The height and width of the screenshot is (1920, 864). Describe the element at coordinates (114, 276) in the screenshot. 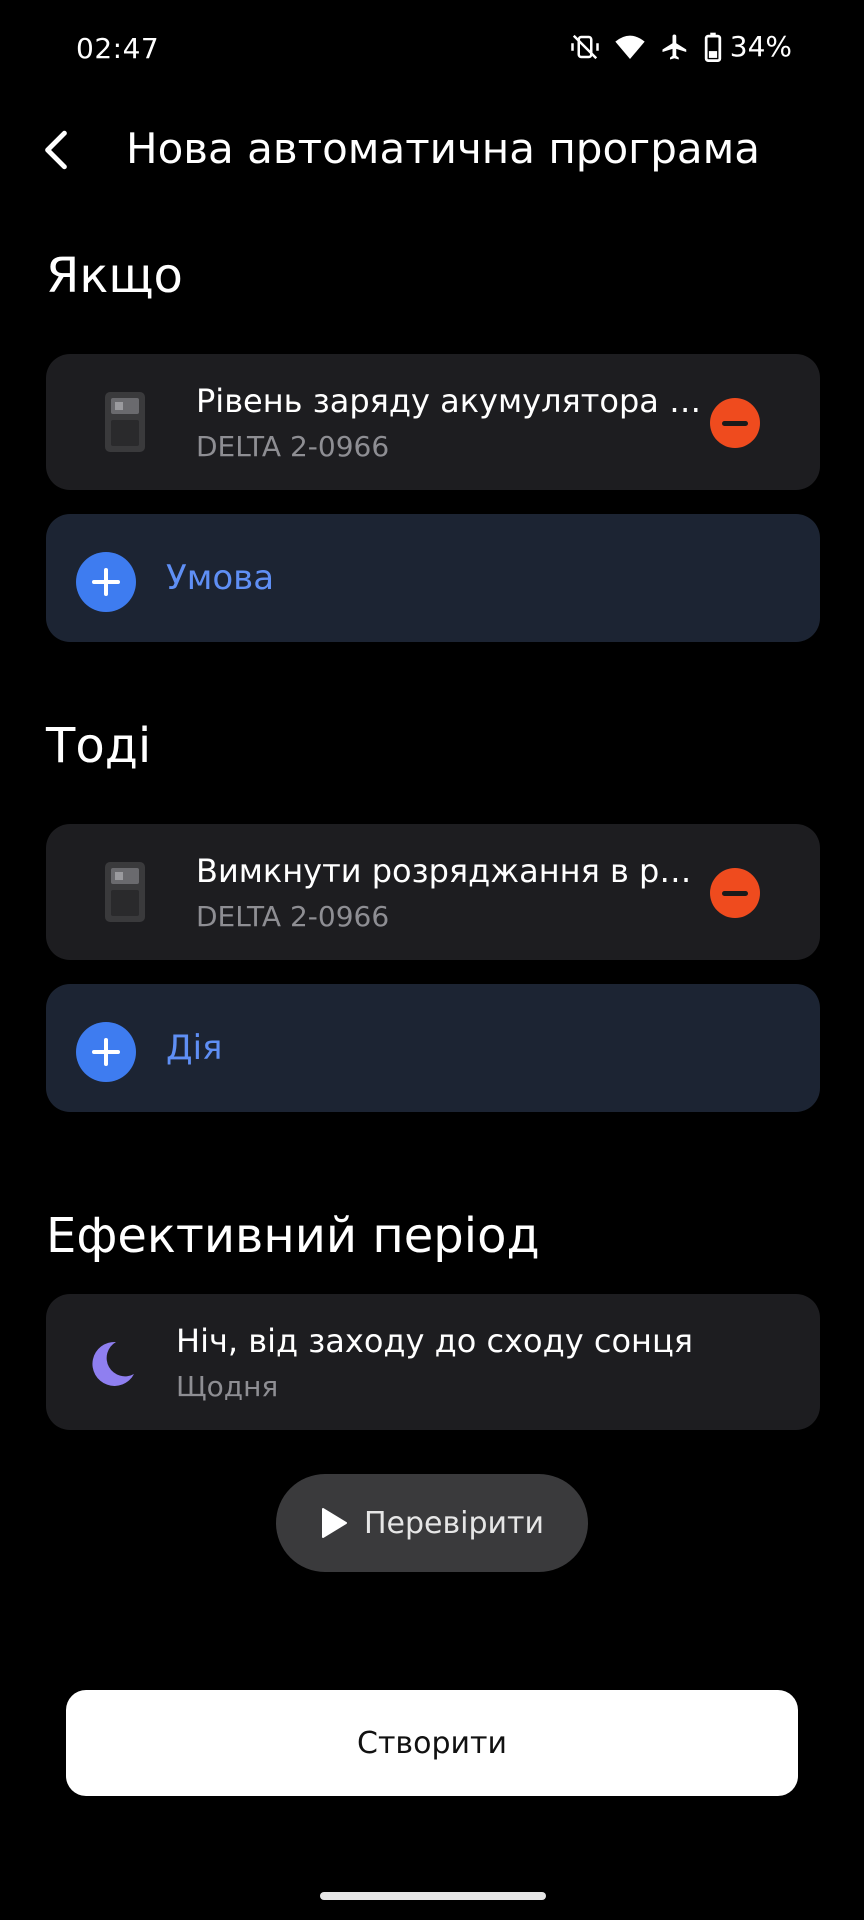

I see `section-title-if: Якщо` at that location.